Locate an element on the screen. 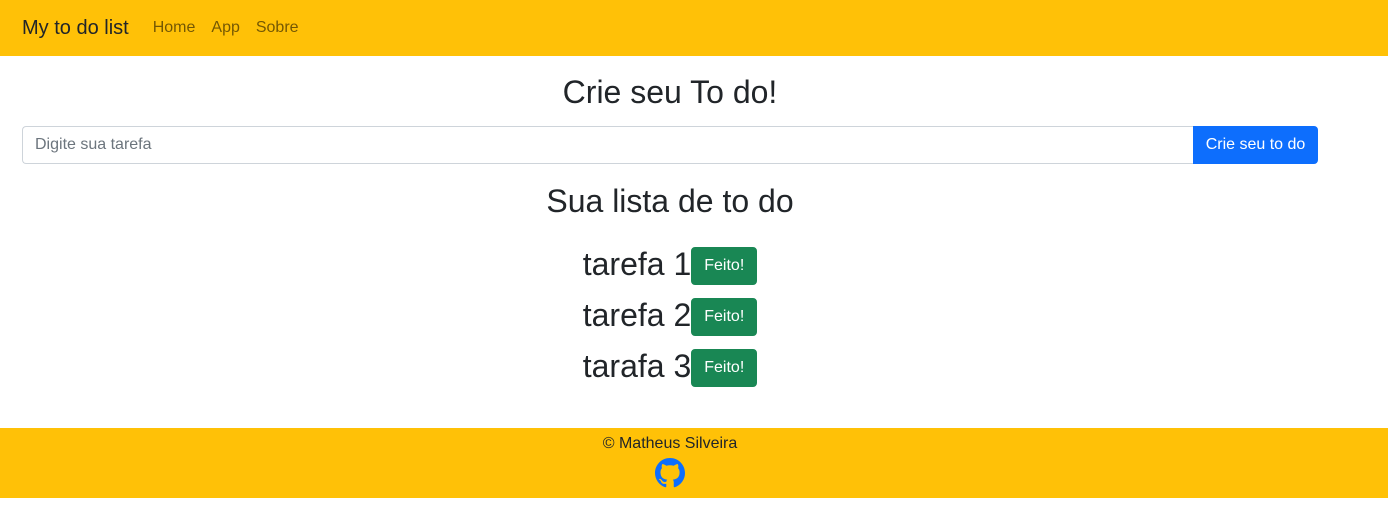 This screenshot has width=1388, height=512. nav-link-app: App is located at coordinates (225, 28).